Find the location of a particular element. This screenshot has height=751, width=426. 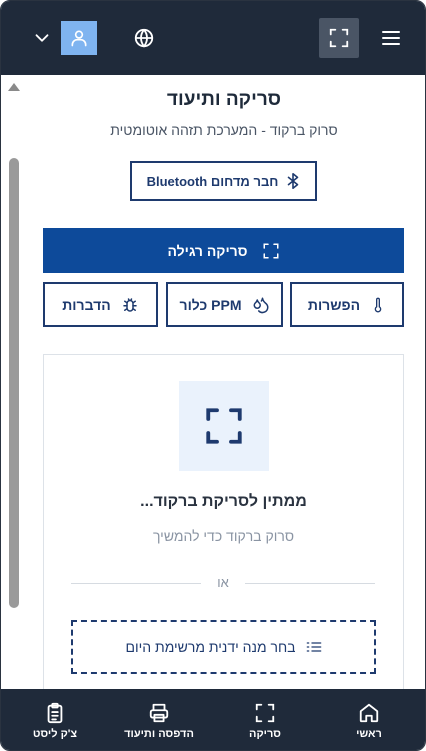

manual-select-dish-button: בחר מנה ידנית מרשימת היום is located at coordinates (223, 647).